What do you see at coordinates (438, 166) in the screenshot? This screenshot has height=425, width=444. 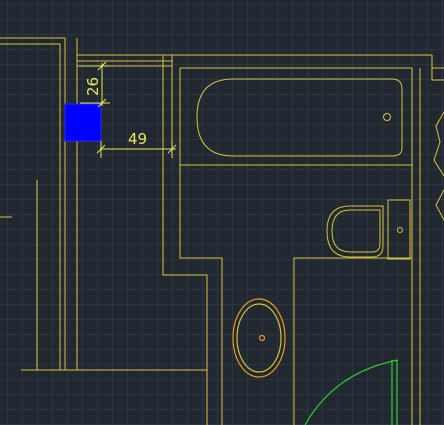 I see `right-edge-linework` at bounding box center [438, 166].